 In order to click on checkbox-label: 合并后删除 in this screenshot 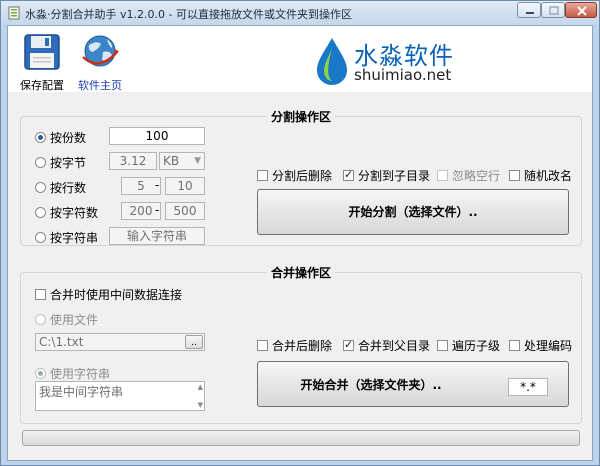, I will do `click(302, 346)`.